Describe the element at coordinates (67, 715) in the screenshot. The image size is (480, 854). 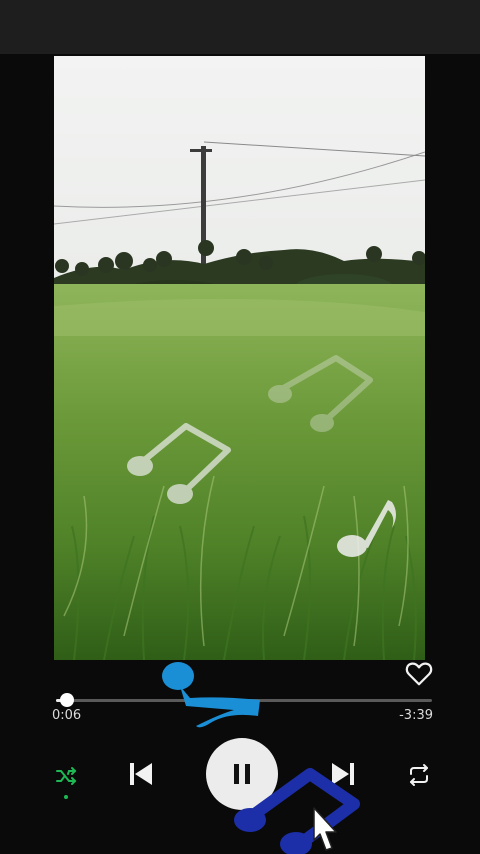
I see `elapsed-time: 0:06` at that location.